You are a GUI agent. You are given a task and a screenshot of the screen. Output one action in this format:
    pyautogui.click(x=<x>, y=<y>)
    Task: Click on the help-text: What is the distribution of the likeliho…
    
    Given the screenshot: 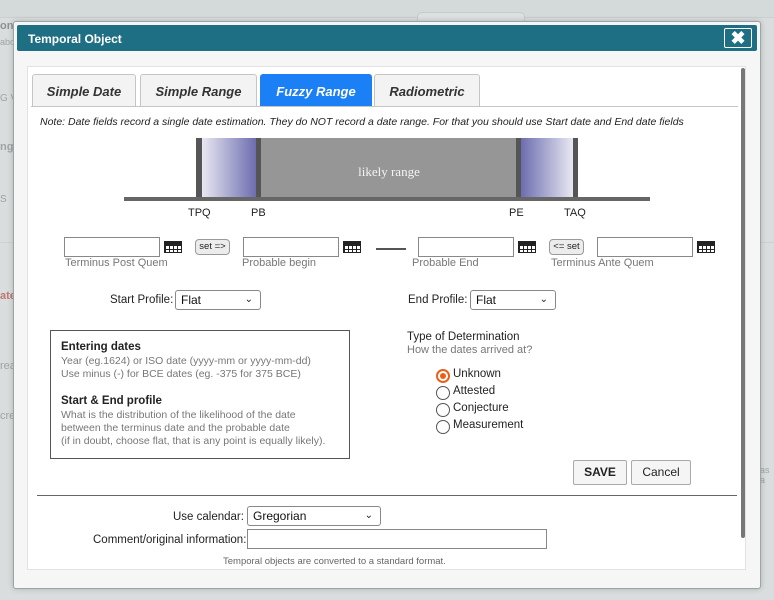 What is the action you would take?
    pyautogui.click(x=178, y=415)
    